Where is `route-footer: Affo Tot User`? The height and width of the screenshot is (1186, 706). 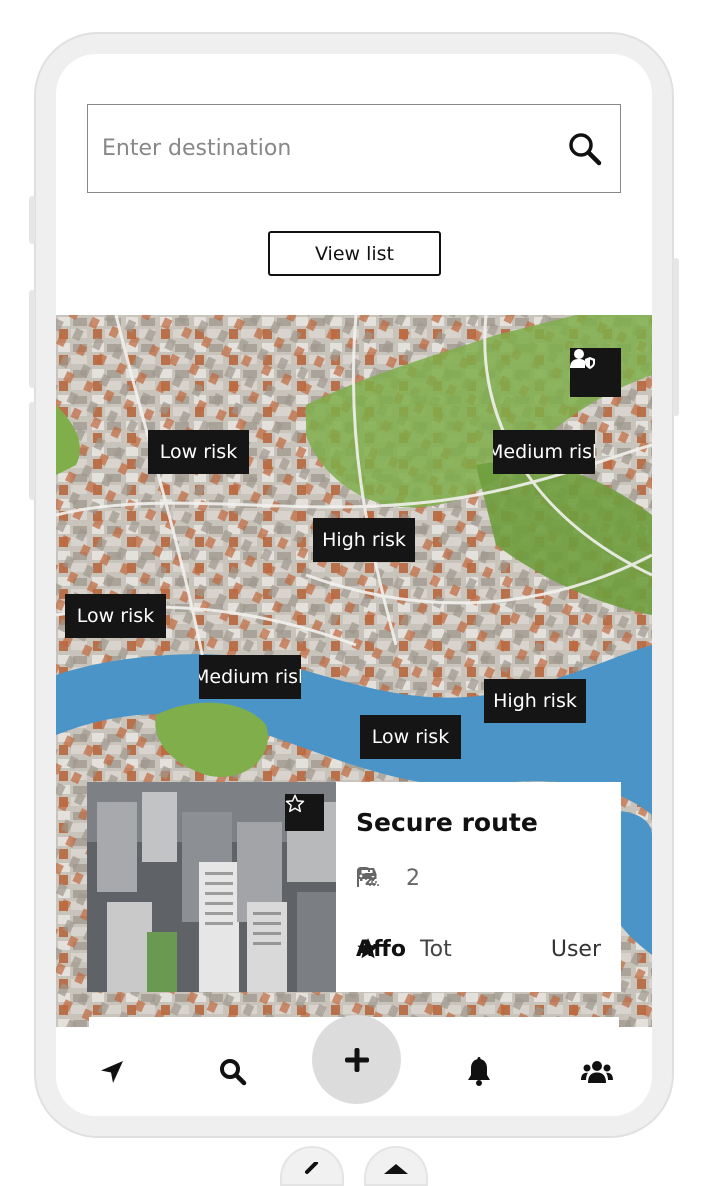
route-footer: Affo Tot User is located at coordinates (478, 949).